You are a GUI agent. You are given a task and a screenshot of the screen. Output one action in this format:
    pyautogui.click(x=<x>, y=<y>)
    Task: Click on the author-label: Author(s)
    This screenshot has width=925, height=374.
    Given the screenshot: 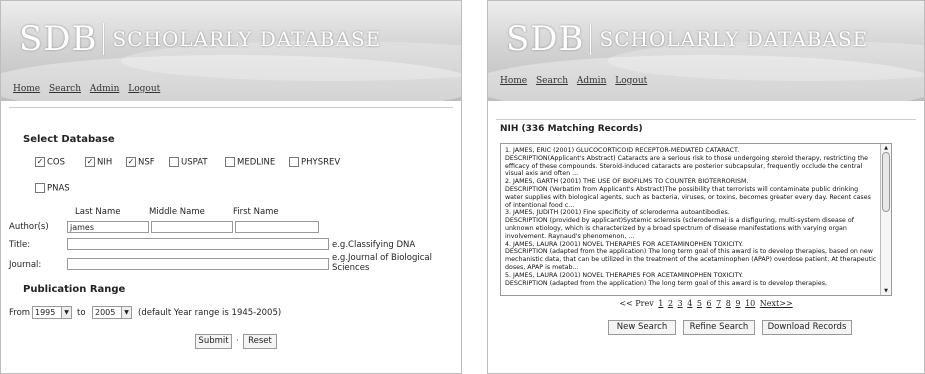 What is the action you would take?
    pyautogui.click(x=29, y=227)
    